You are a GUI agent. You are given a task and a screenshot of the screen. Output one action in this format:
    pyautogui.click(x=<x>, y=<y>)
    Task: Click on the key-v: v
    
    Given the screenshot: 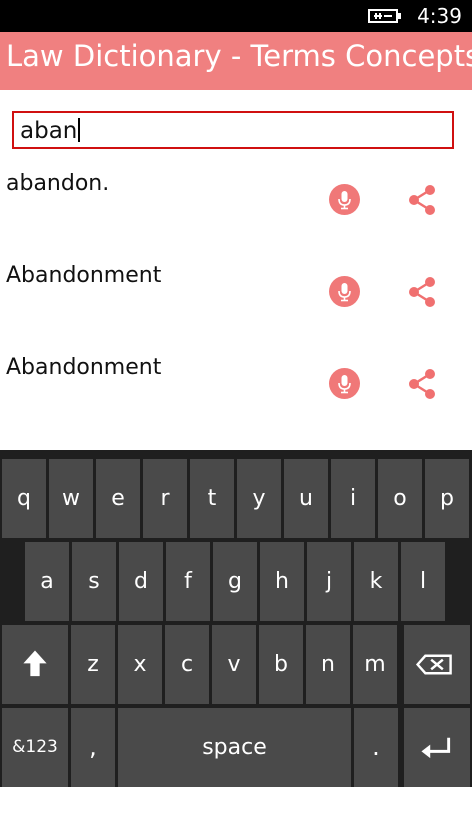 What is the action you would take?
    pyautogui.click(x=234, y=664)
    